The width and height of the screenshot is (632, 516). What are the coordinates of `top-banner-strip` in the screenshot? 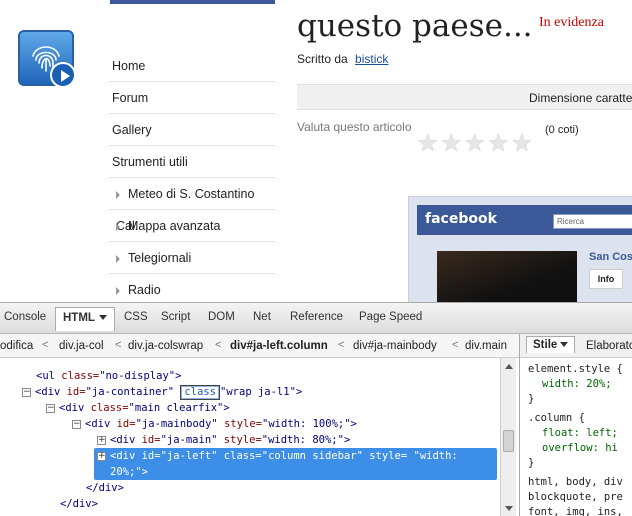 It's located at (192, 2).